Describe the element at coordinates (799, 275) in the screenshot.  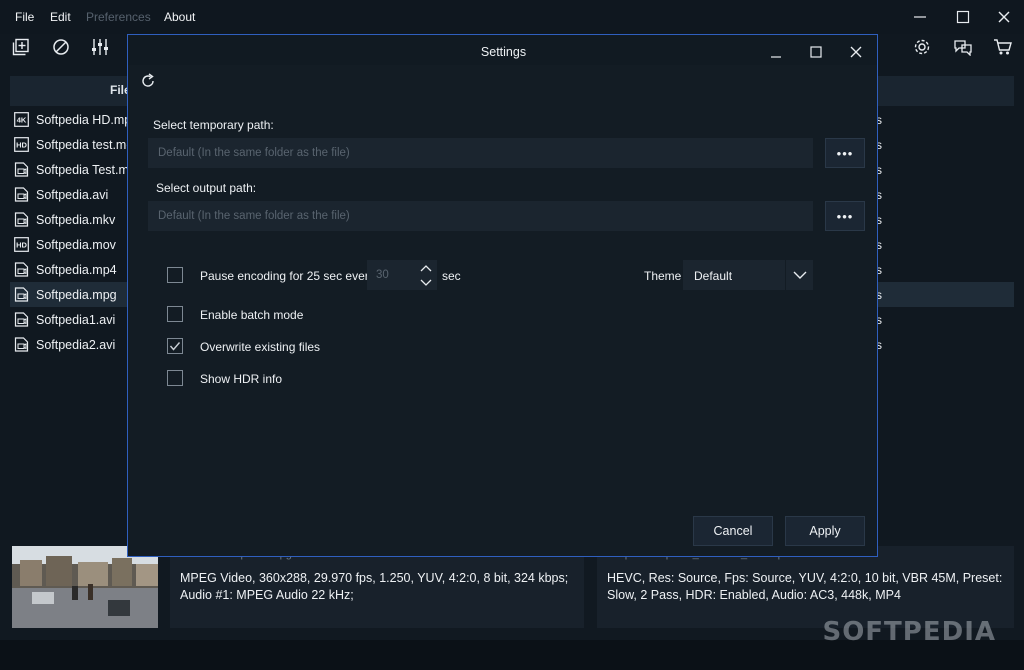
I see `chevron-down-icon` at that location.